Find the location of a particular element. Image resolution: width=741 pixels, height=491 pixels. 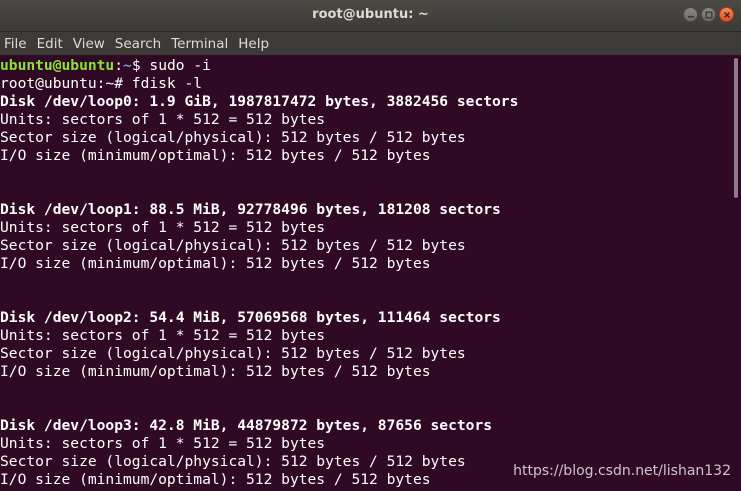

maximize-button is located at coordinates (708, 14).